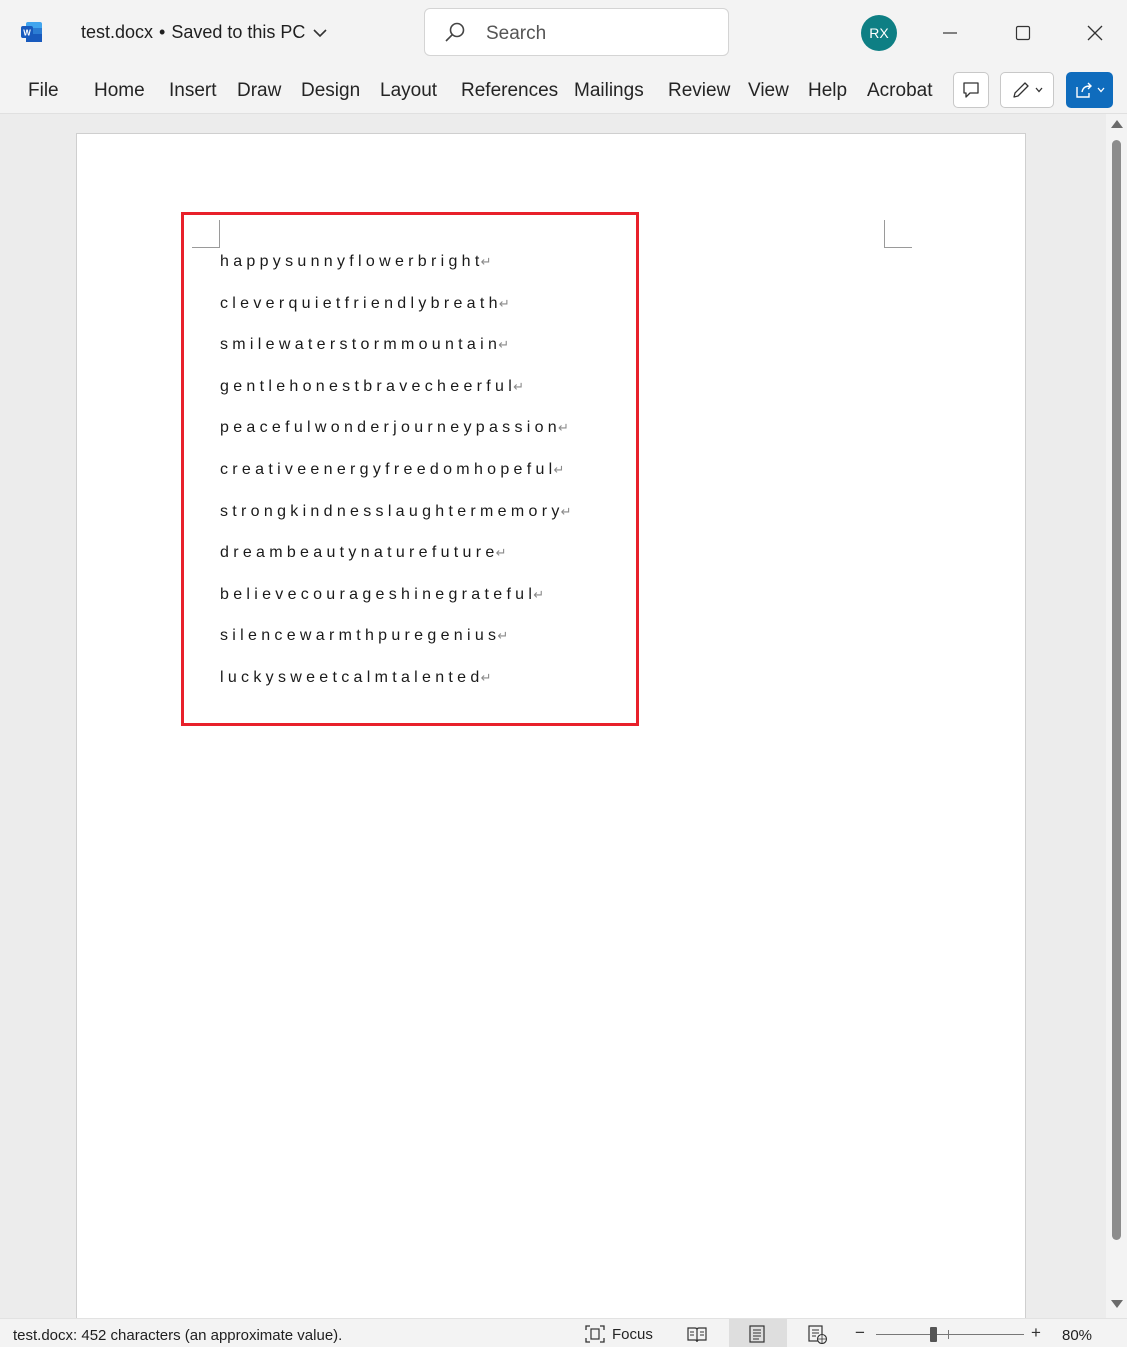  Describe the element at coordinates (898, 234) in the screenshot. I see `crop-mark-top-right` at that location.